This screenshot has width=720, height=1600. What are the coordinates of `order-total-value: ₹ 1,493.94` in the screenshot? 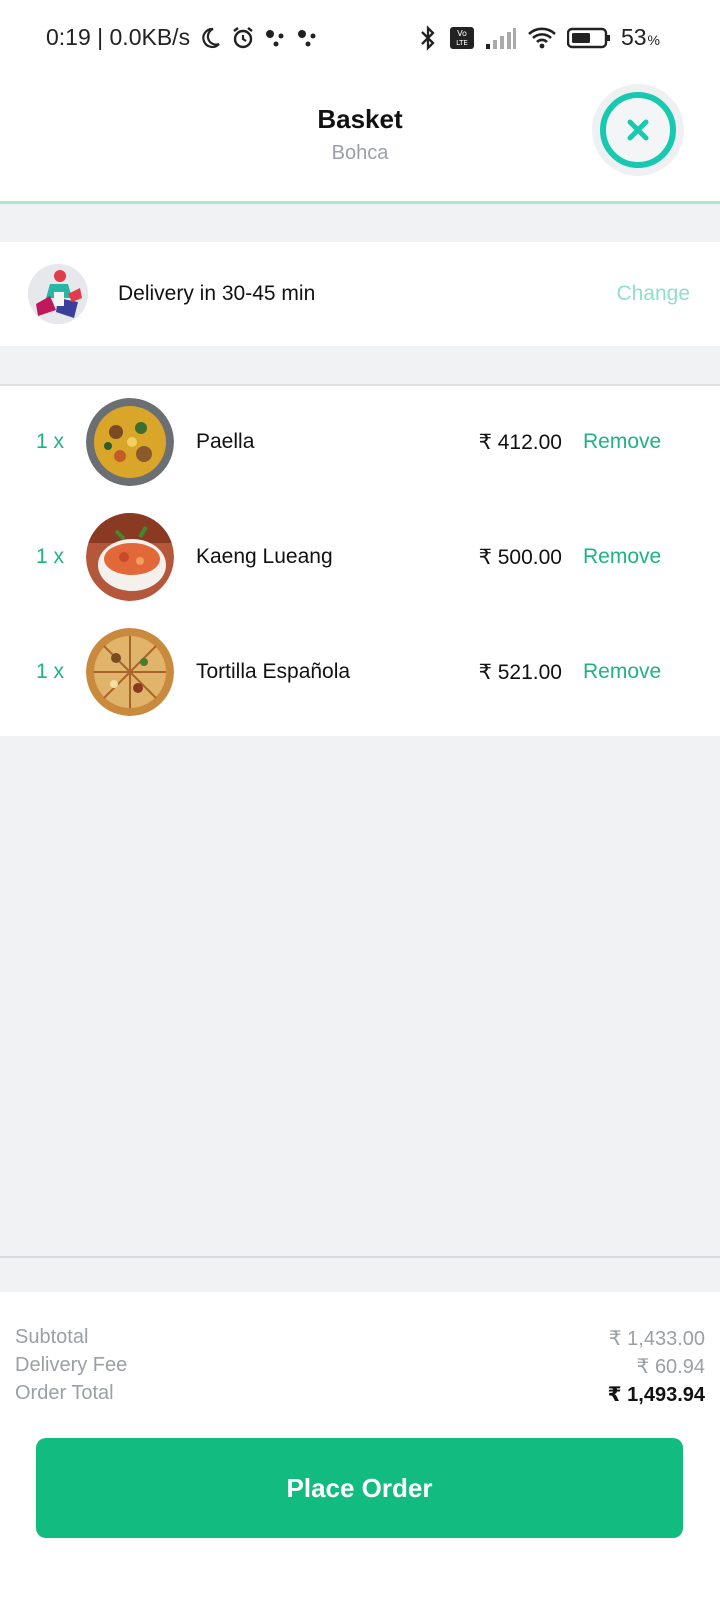 It's located at (656, 1395).